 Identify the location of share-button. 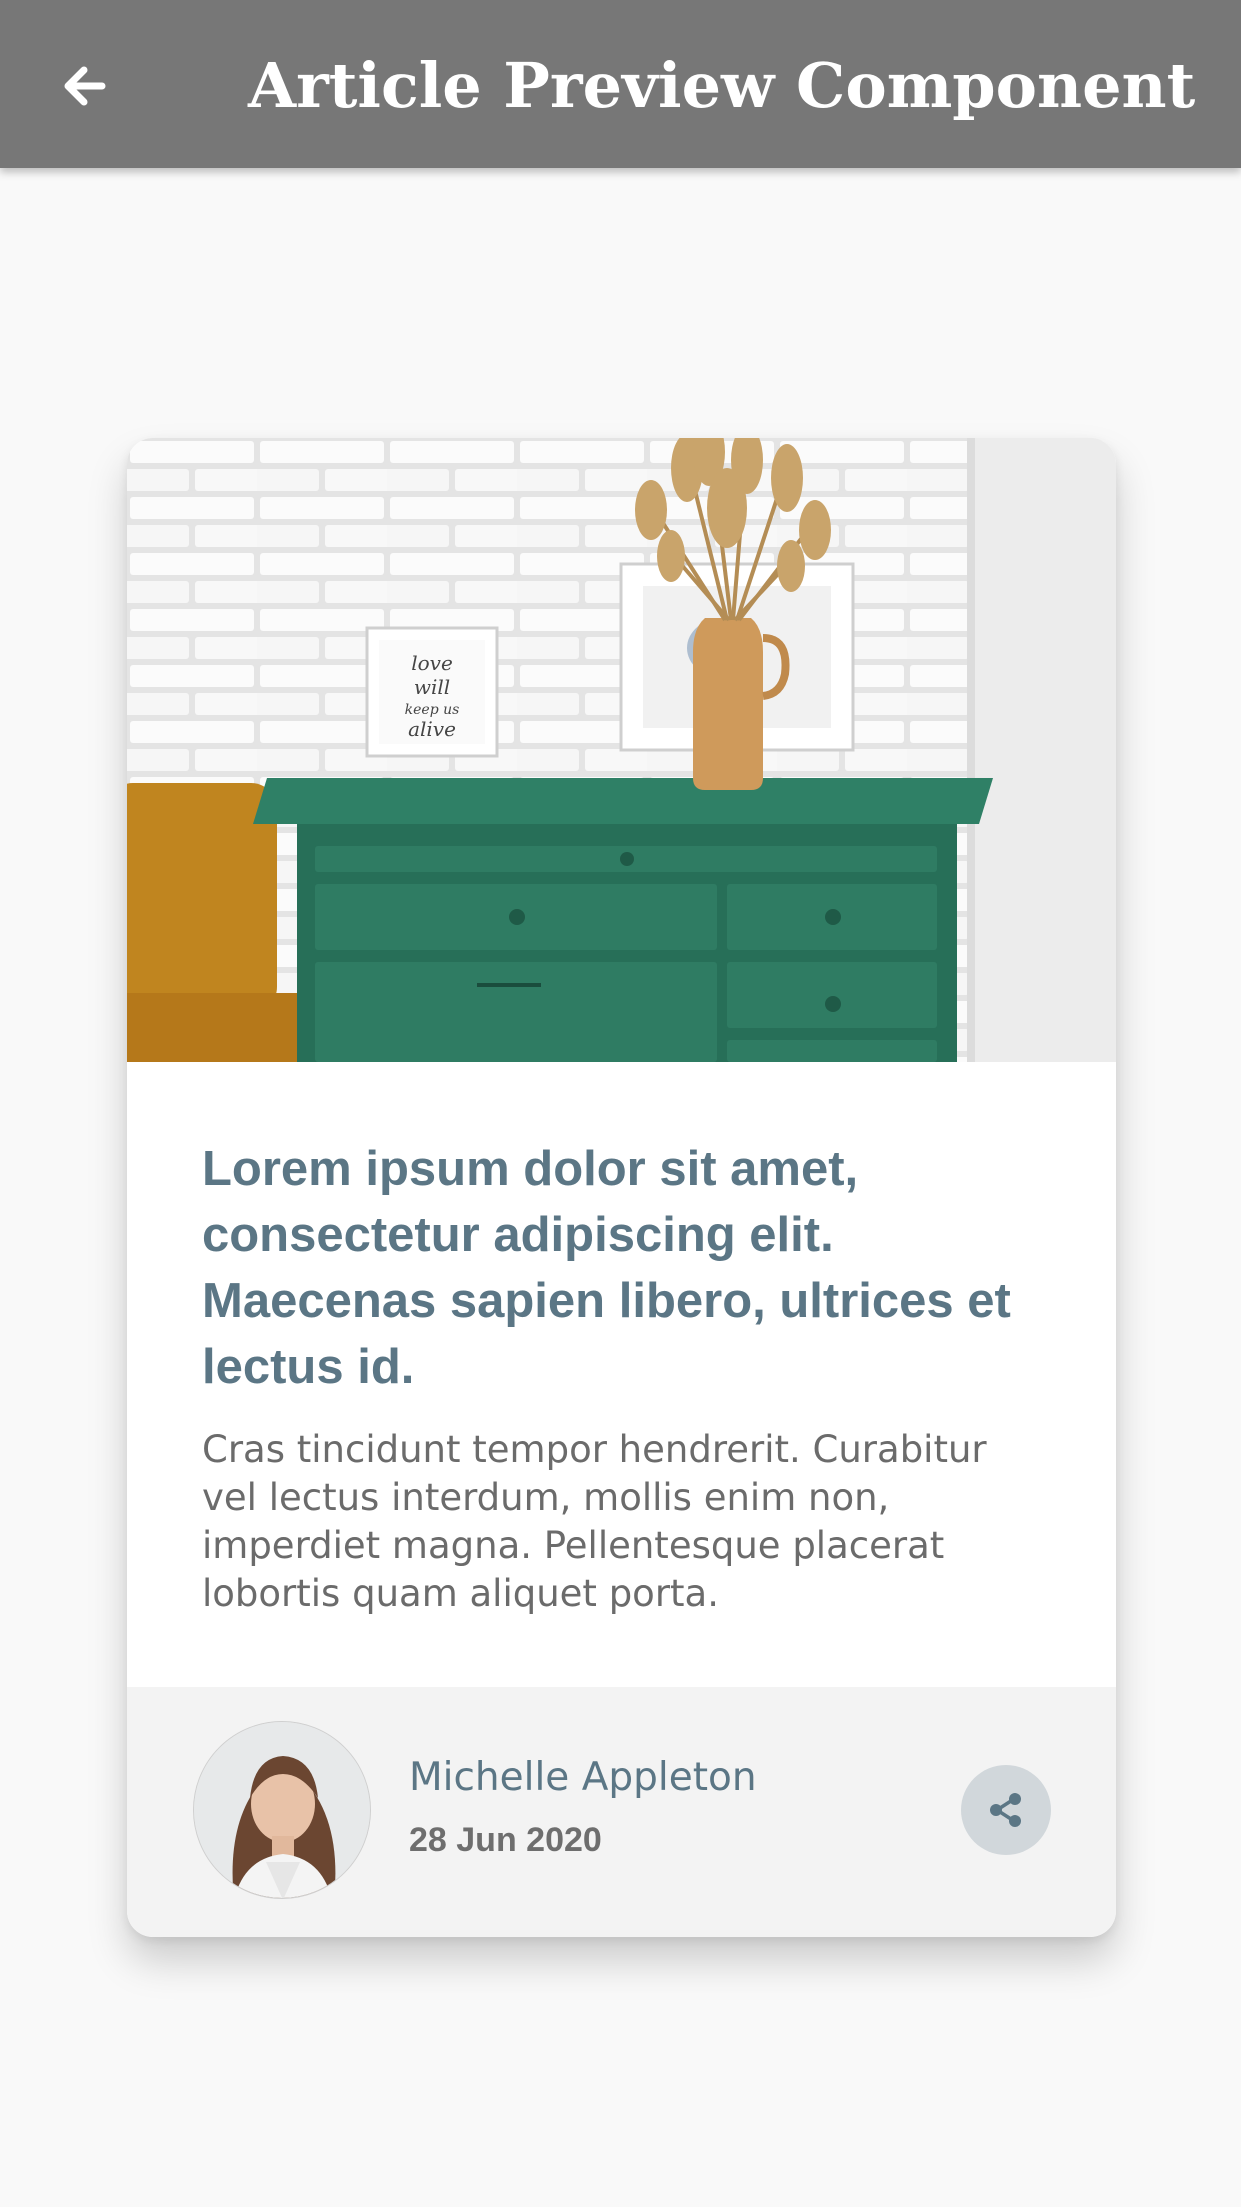
(1006, 1810).